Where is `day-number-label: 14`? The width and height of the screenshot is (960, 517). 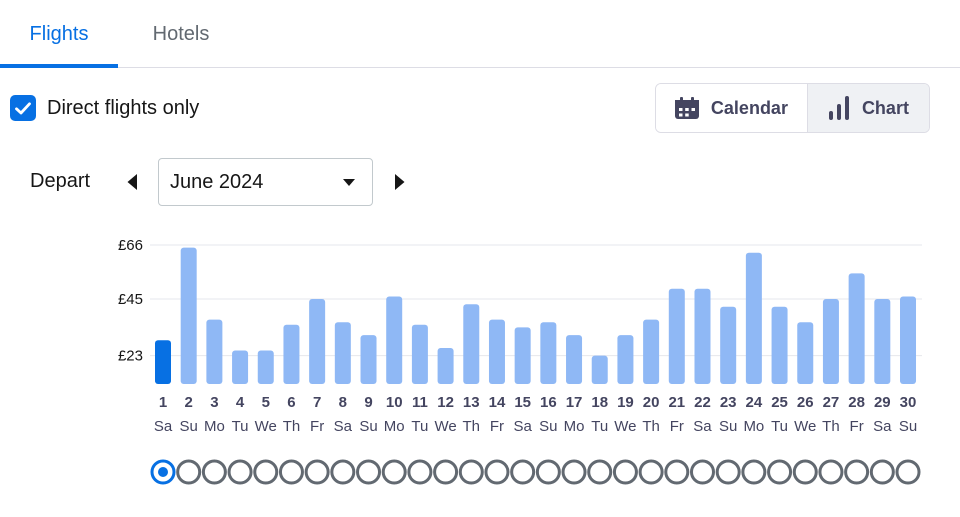 day-number-label: 14 is located at coordinates (497, 402).